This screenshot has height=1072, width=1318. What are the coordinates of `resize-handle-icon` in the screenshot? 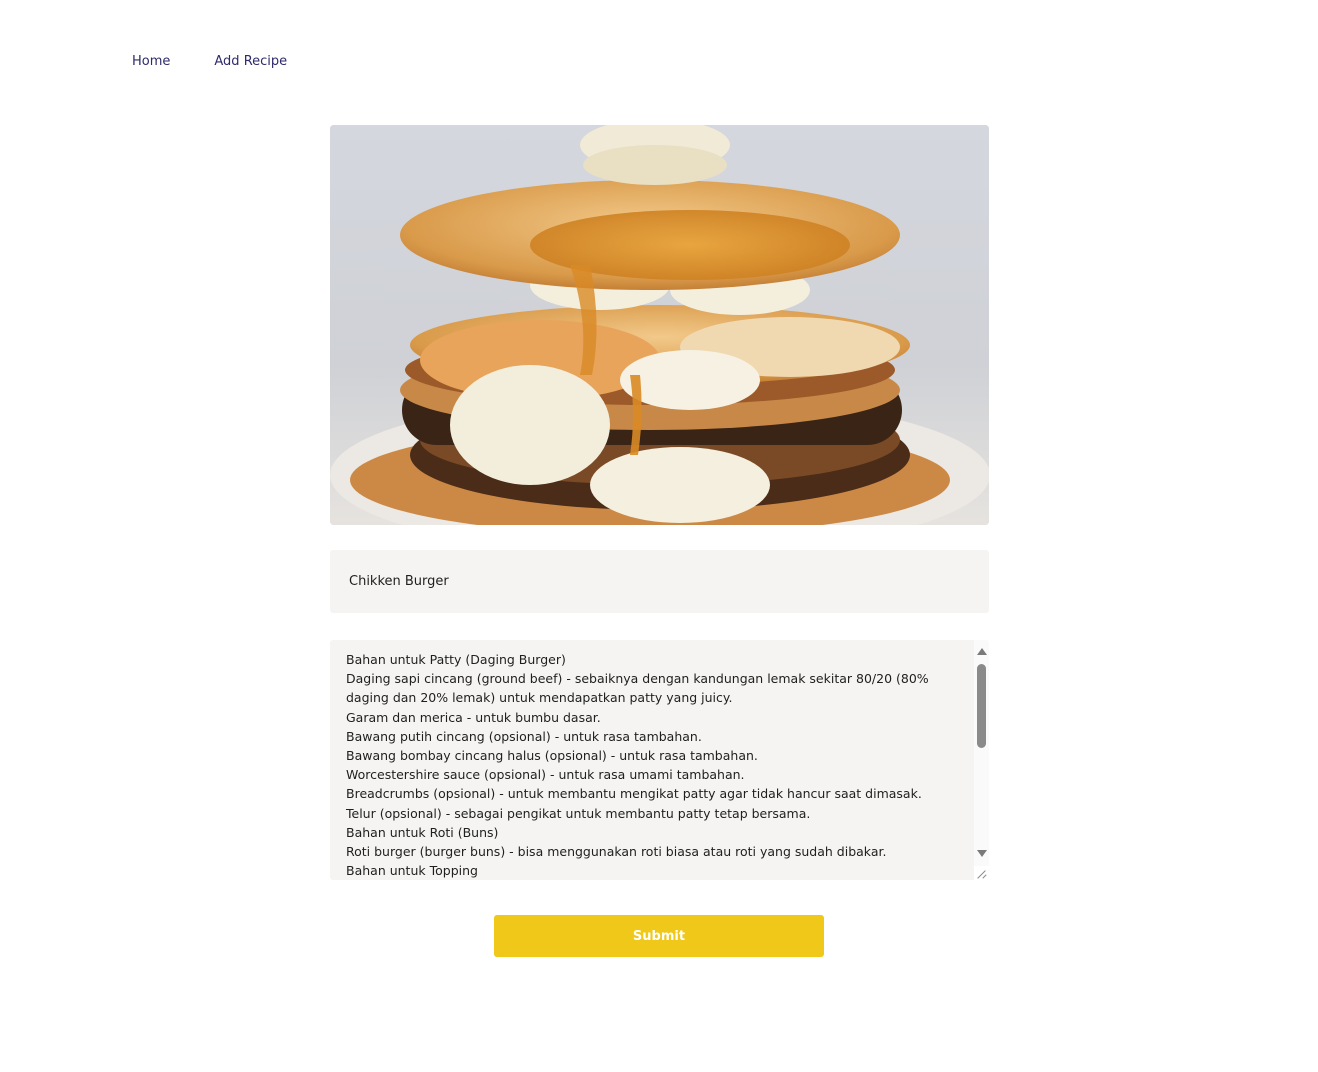 It's located at (981, 873).